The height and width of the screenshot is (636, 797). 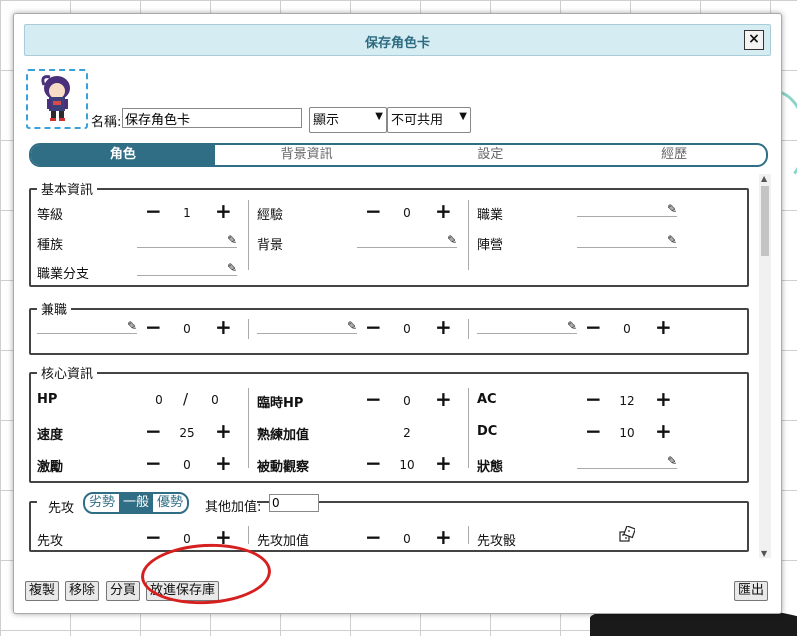 I want to click on copy-button: 複製, so click(x=42, y=591).